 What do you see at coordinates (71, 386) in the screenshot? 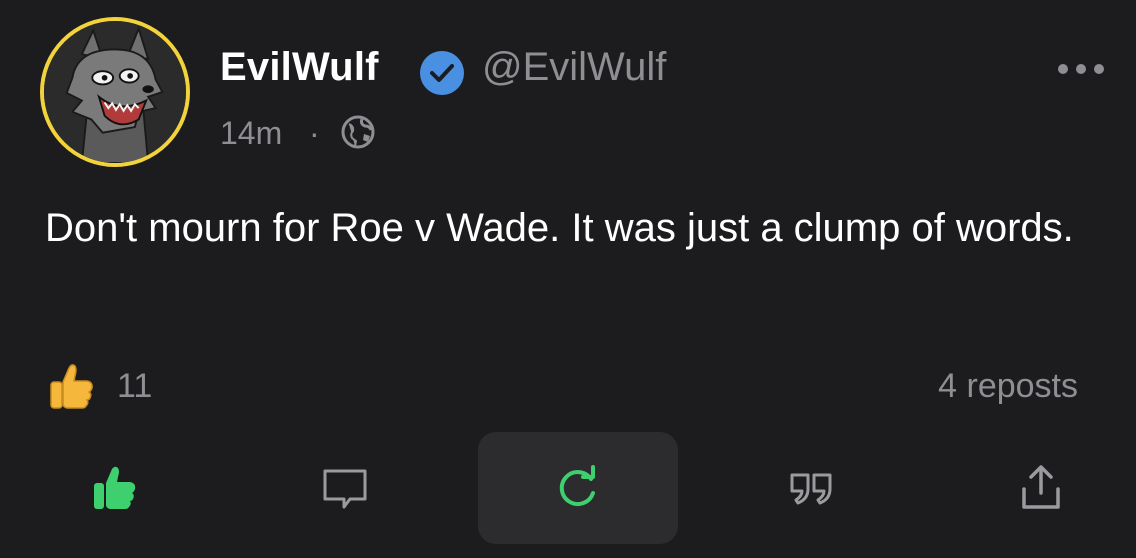
I see `thumbs-up-emoji` at bounding box center [71, 386].